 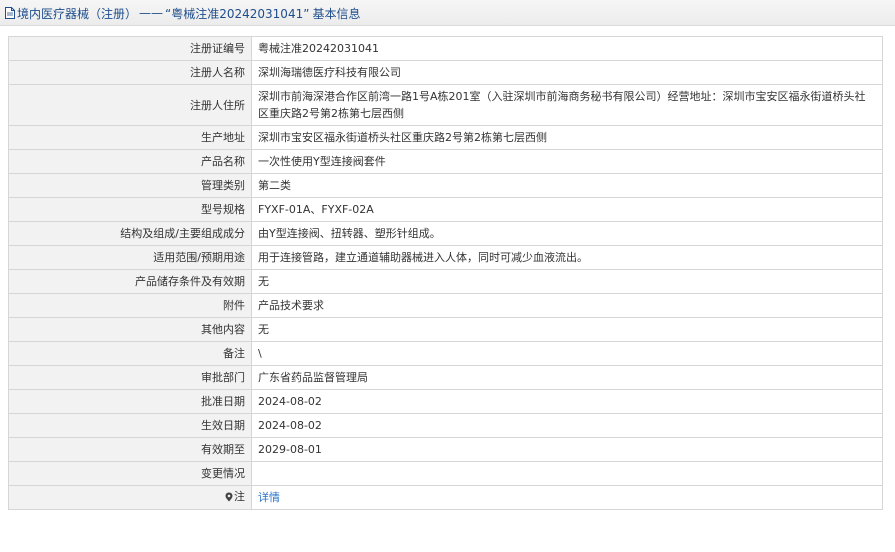 I want to click on table-row: 生产地址 深圳市宝安区福永街道桥头社区重庆路2号第2栋第七层西侧, so click(x=445, y=137).